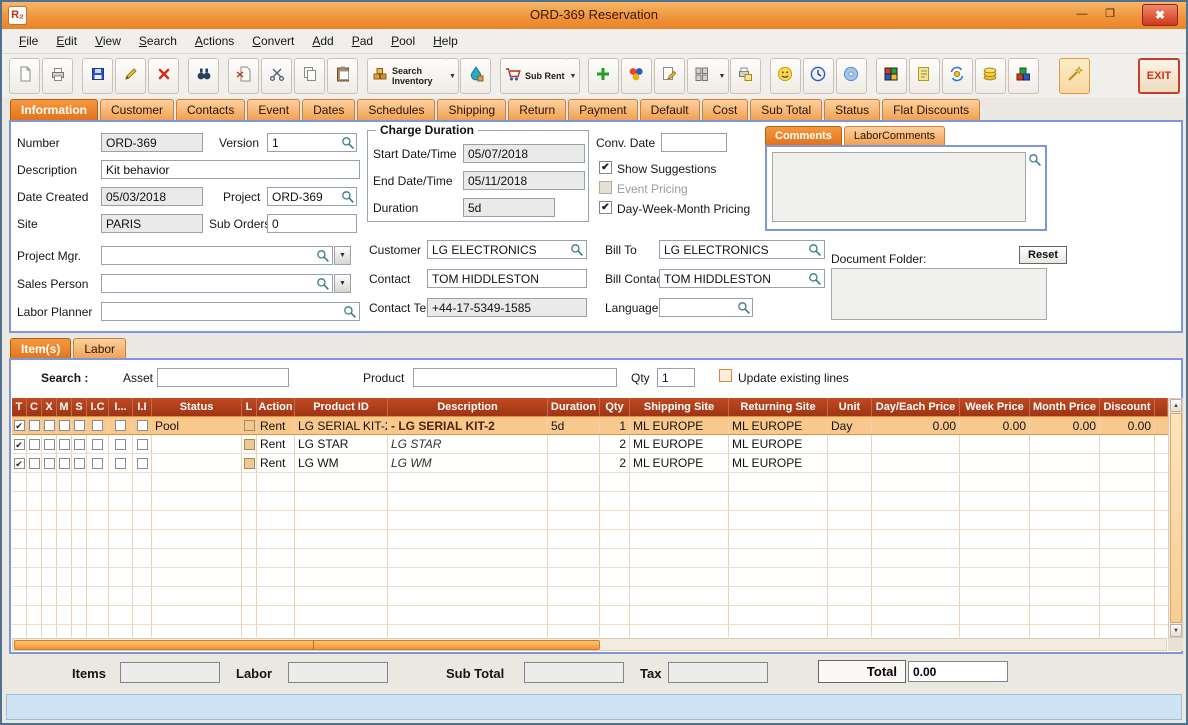 The image size is (1188, 725). What do you see at coordinates (54, 109) in the screenshot?
I see `tab-information: Information` at bounding box center [54, 109].